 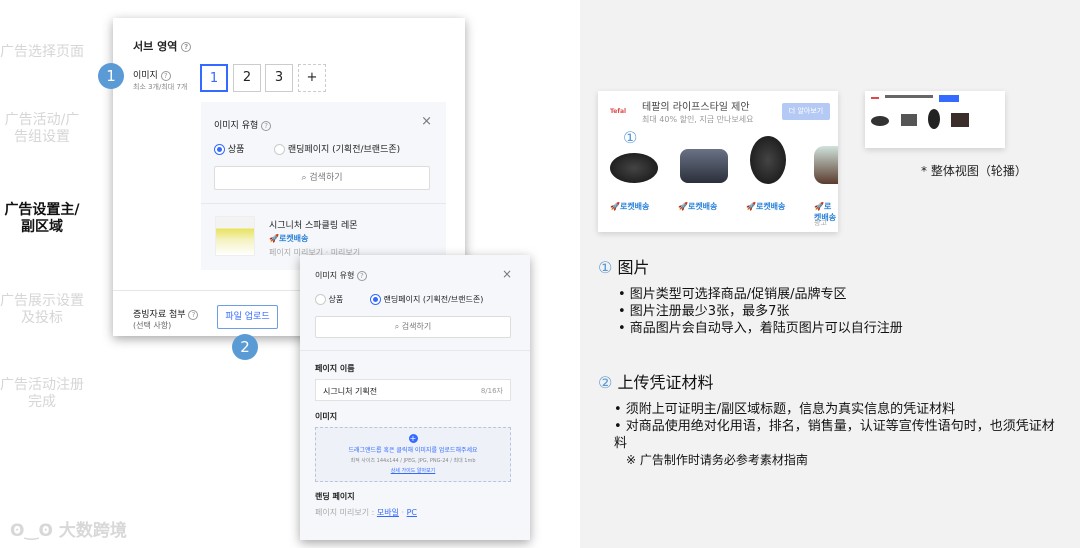 I want to click on section-number: ①, so click(x=605, y=267).